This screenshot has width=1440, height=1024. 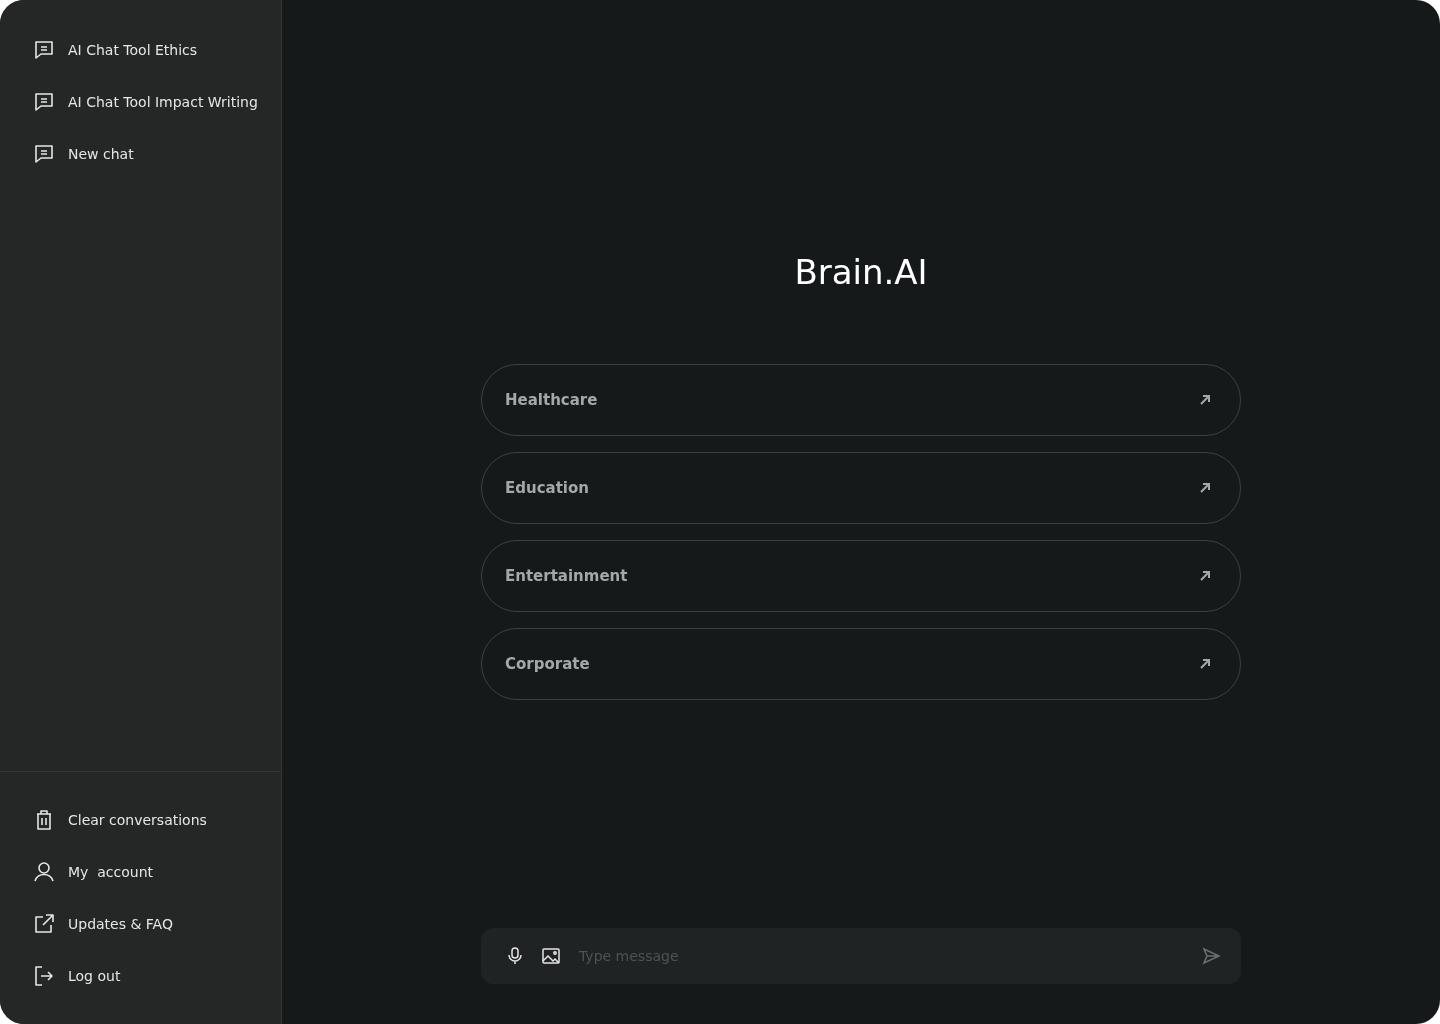 I want to click on sidebar-menu-item: My account, so click(x=140, y=872).